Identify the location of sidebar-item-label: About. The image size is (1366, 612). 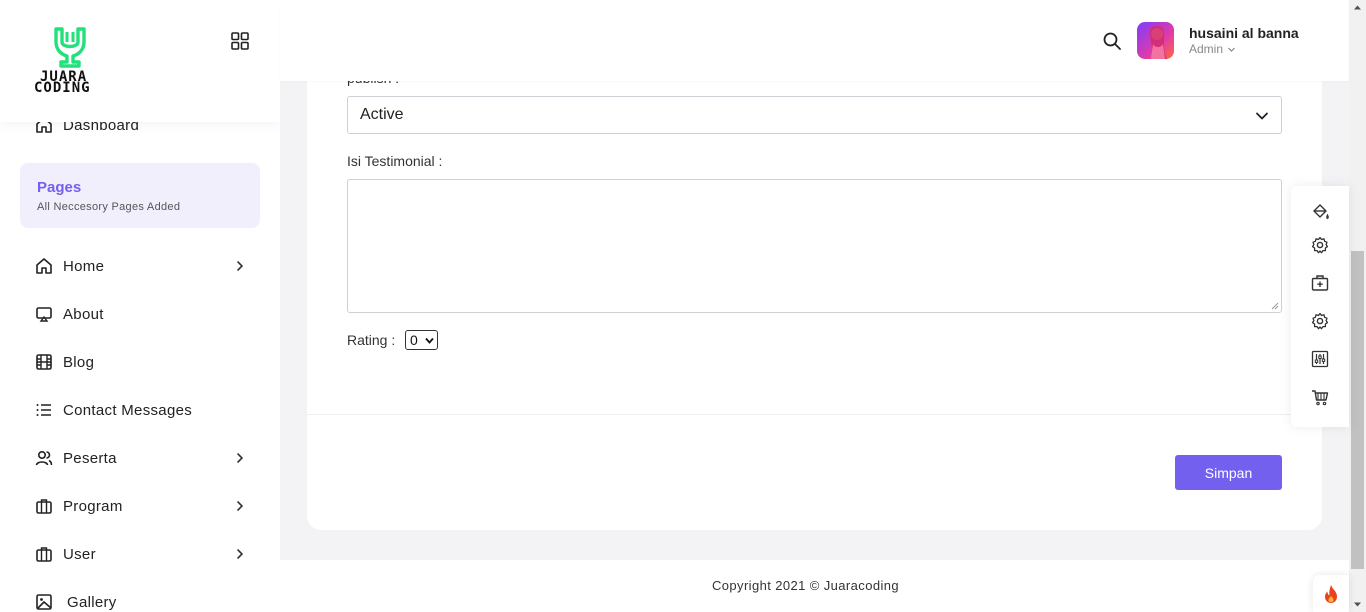
(83, 314).